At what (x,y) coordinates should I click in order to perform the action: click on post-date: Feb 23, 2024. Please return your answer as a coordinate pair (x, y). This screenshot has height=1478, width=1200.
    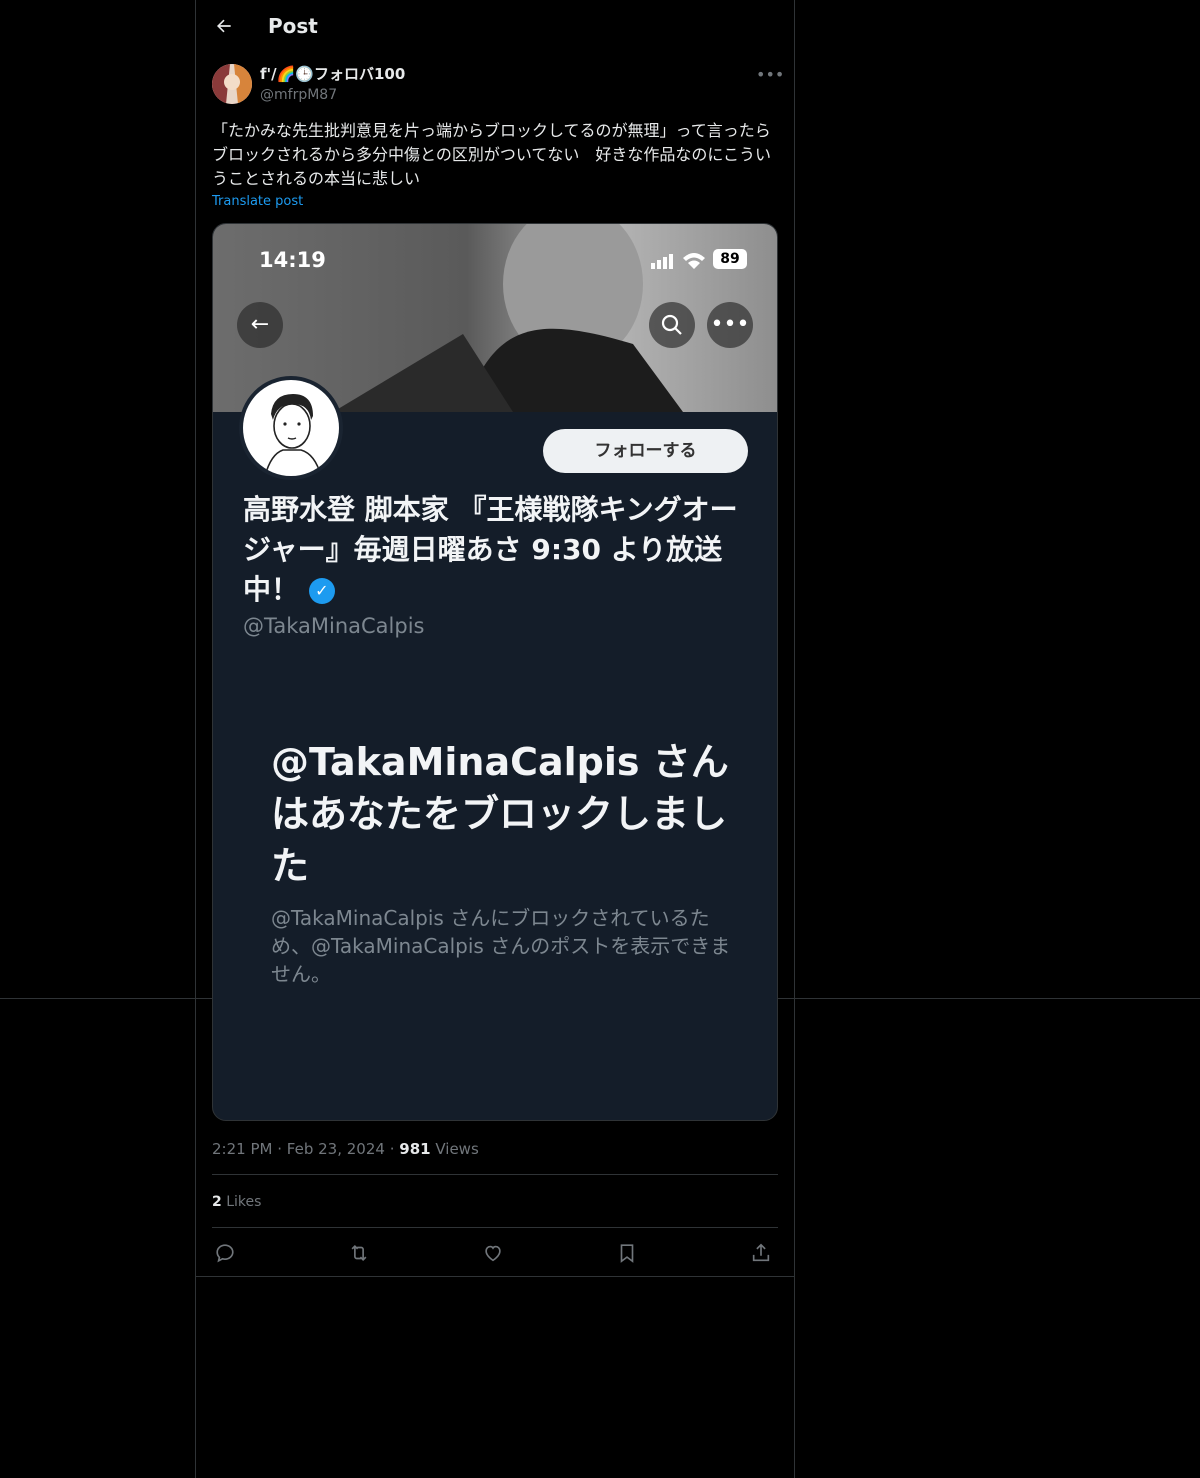
    Looking at the image, I should click on (336, 1149).